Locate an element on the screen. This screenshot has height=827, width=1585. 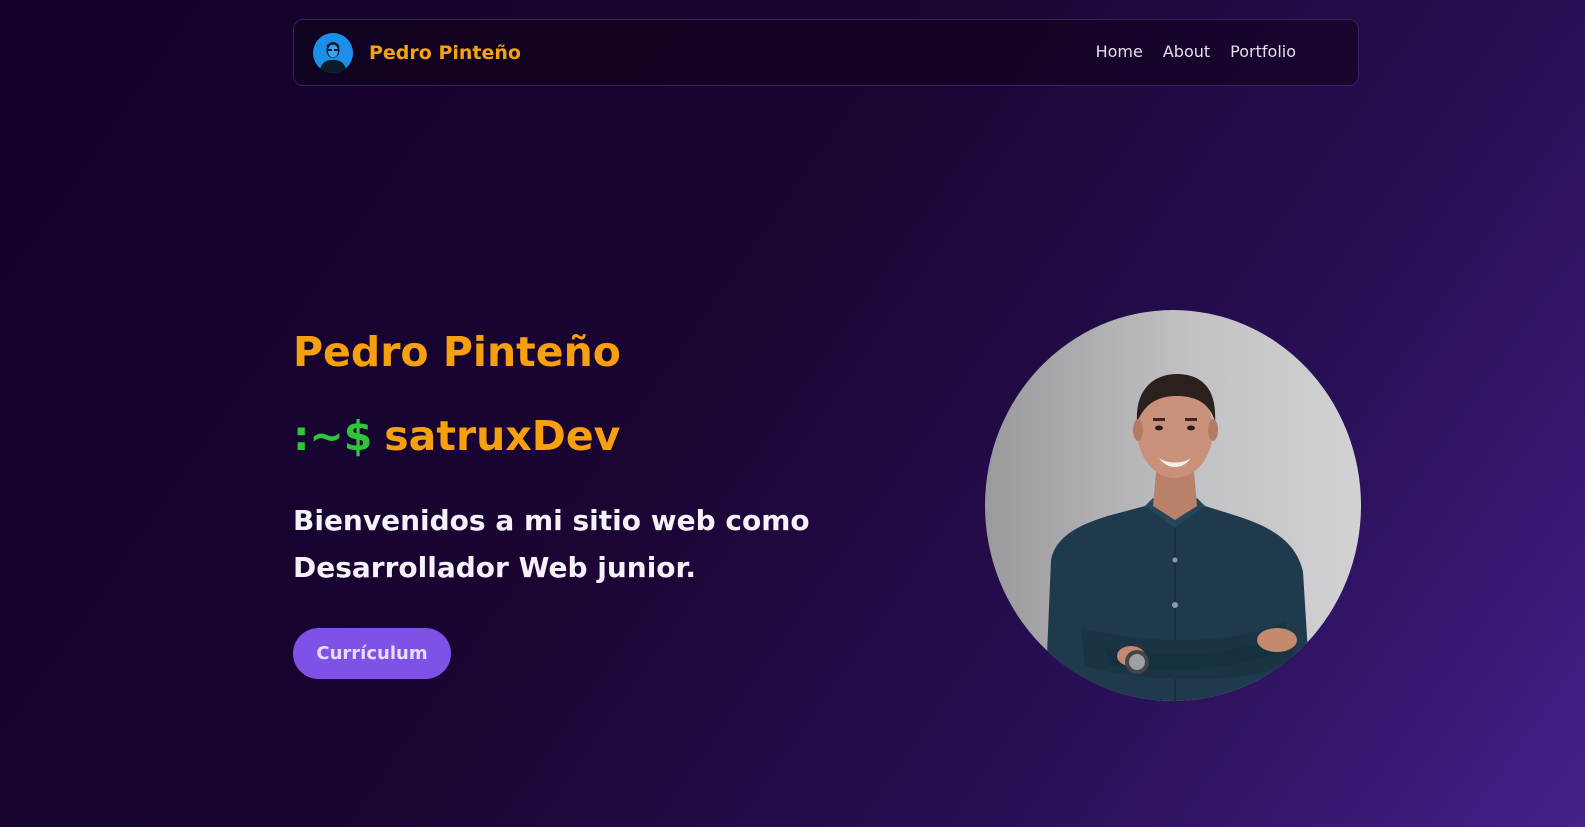
nav-link-about: About is located at coordinates (1186, 52).